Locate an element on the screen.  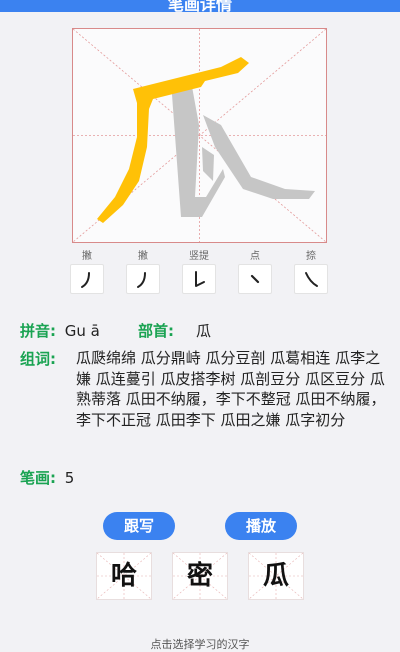
stroke-item: 点 is located at coordinates (255, 272).